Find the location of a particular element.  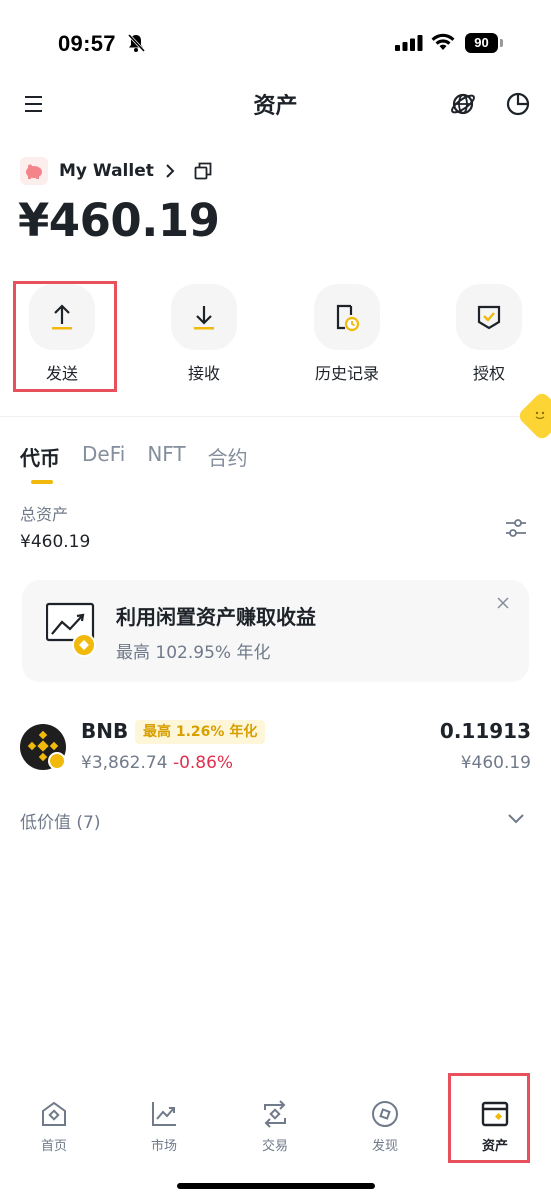

total-balance: ¥460.19 is located at coordinates (119, 220).